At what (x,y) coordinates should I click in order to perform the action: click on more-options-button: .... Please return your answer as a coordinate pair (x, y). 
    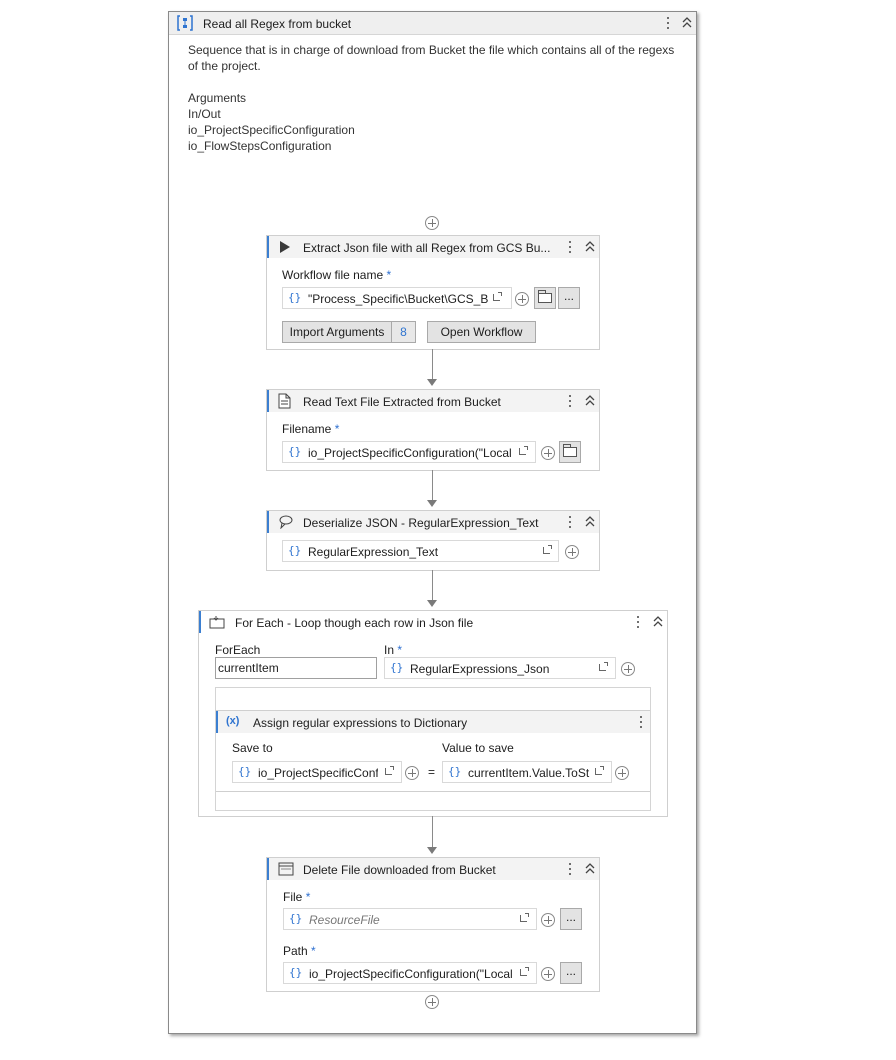
    Looking at the image, I should click on (569, 298).